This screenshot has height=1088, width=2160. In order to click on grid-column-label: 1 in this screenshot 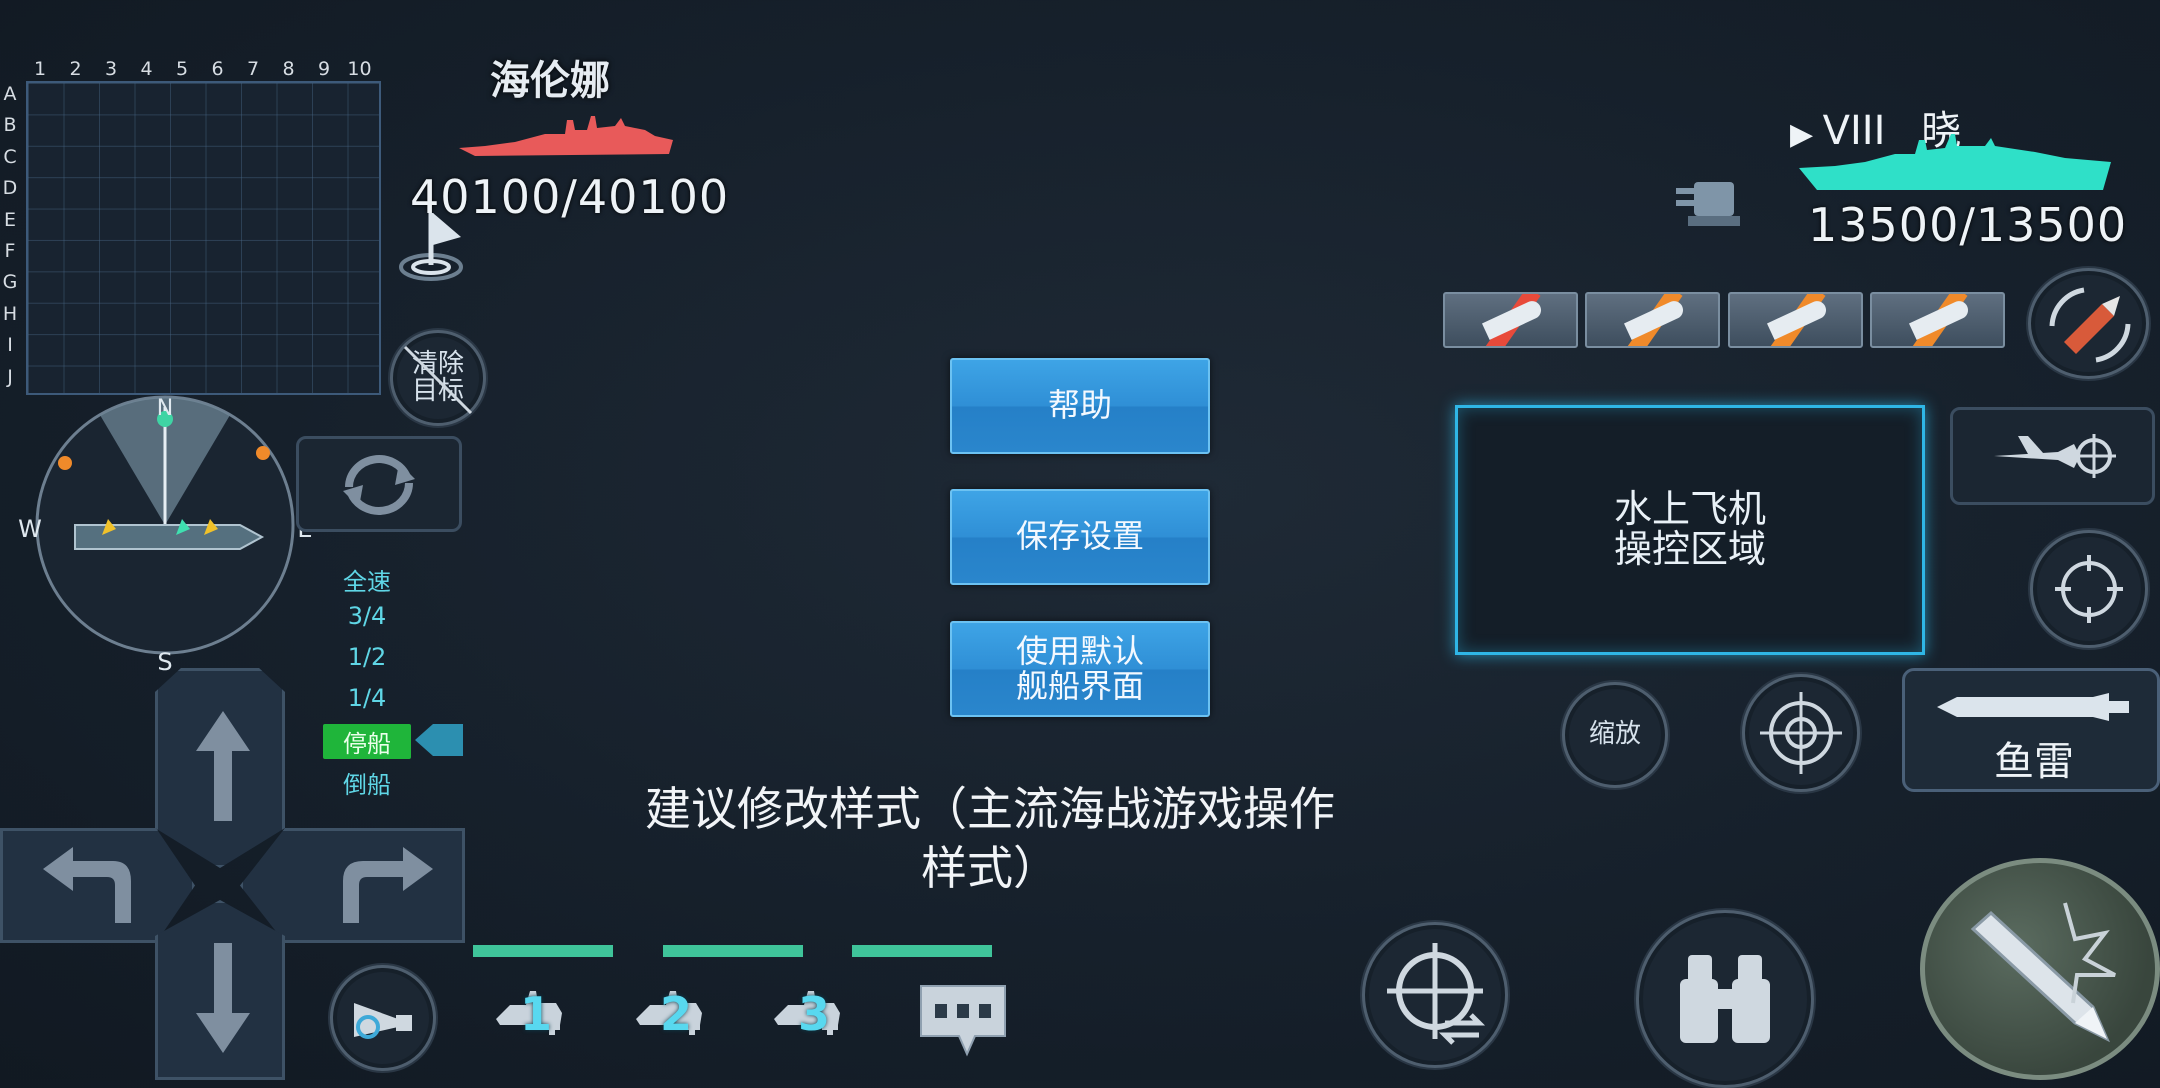, I will do `click(40, 69)`.